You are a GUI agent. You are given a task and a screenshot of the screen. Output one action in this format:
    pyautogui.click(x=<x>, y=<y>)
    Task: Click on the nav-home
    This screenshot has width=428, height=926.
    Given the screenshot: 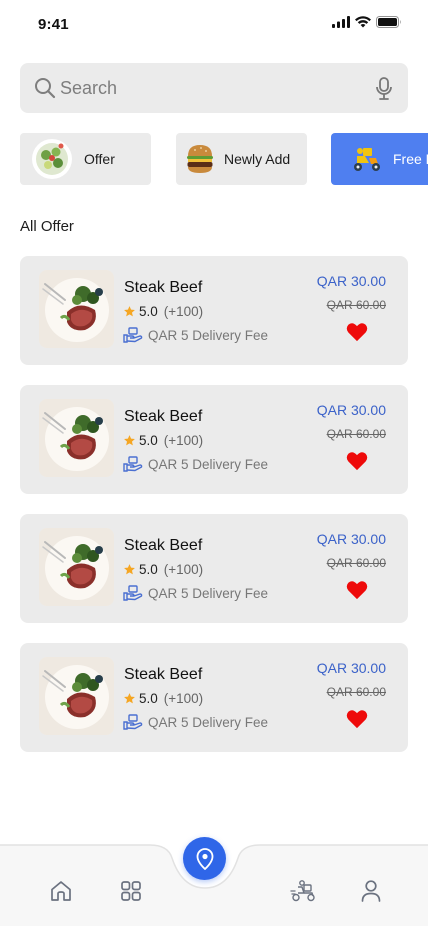 What is the action you would take?
    pyautogui.click(x=61, y=891)
    